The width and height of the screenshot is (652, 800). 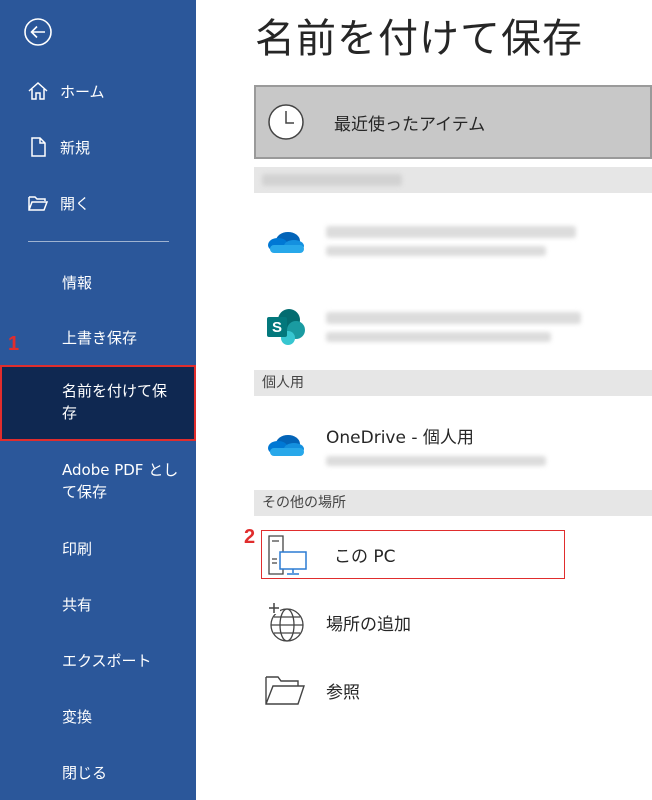 I want to click on nav-adobe-pdf-line2: て保存, so click(x=85, y=492).